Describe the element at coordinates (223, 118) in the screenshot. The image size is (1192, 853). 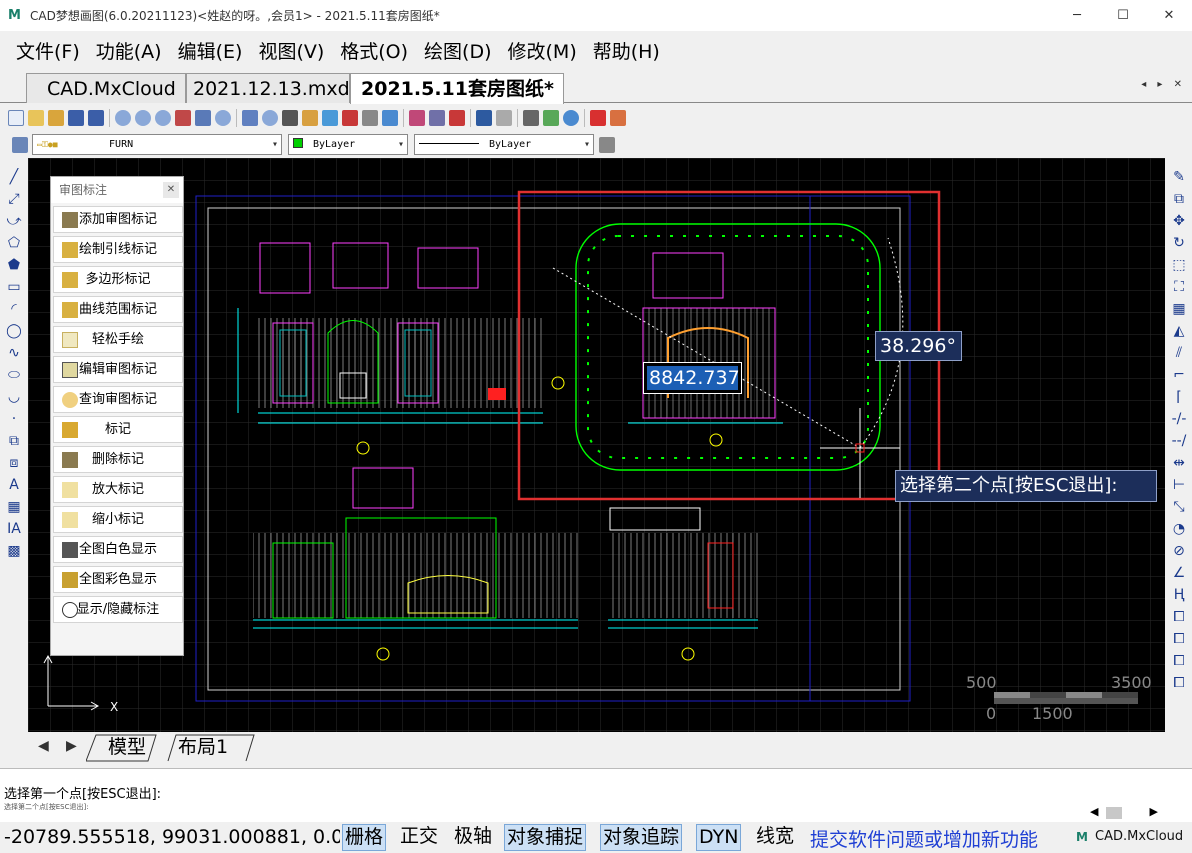
I see `zoom-previous-icon` at that location.